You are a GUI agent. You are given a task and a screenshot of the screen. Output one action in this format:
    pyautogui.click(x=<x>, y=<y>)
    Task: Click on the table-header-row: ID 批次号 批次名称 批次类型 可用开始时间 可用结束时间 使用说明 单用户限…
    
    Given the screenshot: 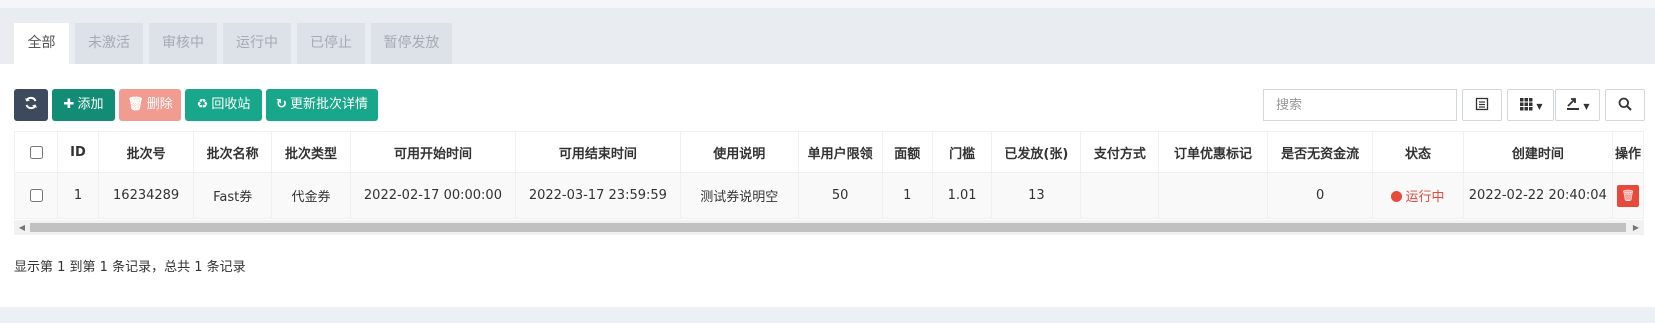 What is the action you would take?
    pyautogui.click(x=828, y=152)
    